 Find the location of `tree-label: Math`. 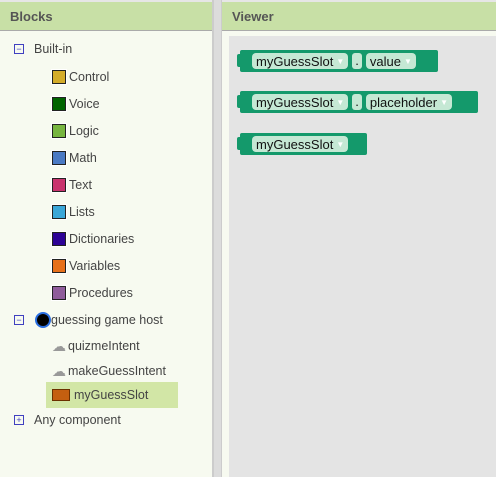

tree-label: Math is located at coordinates (83, 158).